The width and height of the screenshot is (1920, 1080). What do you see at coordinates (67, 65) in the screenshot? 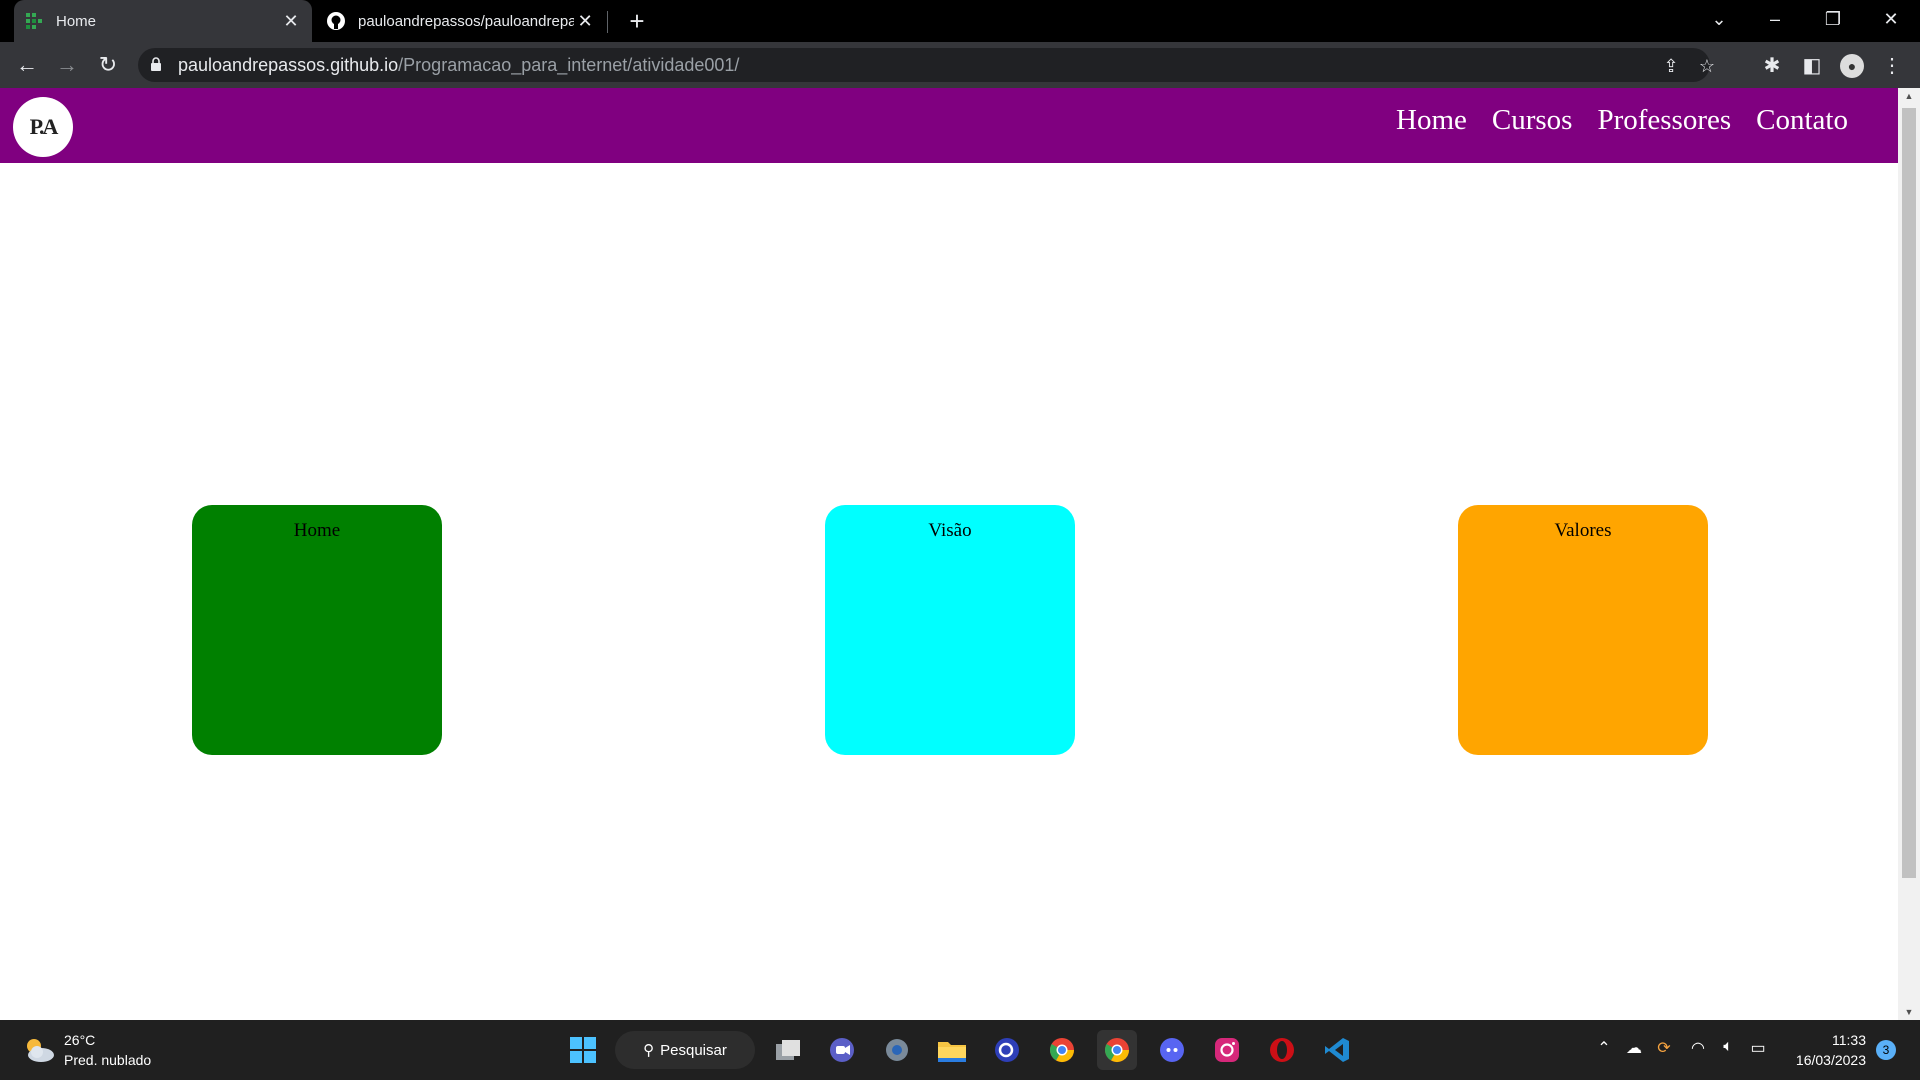
I see `forward-button: →` at bounding box center [67, 65].